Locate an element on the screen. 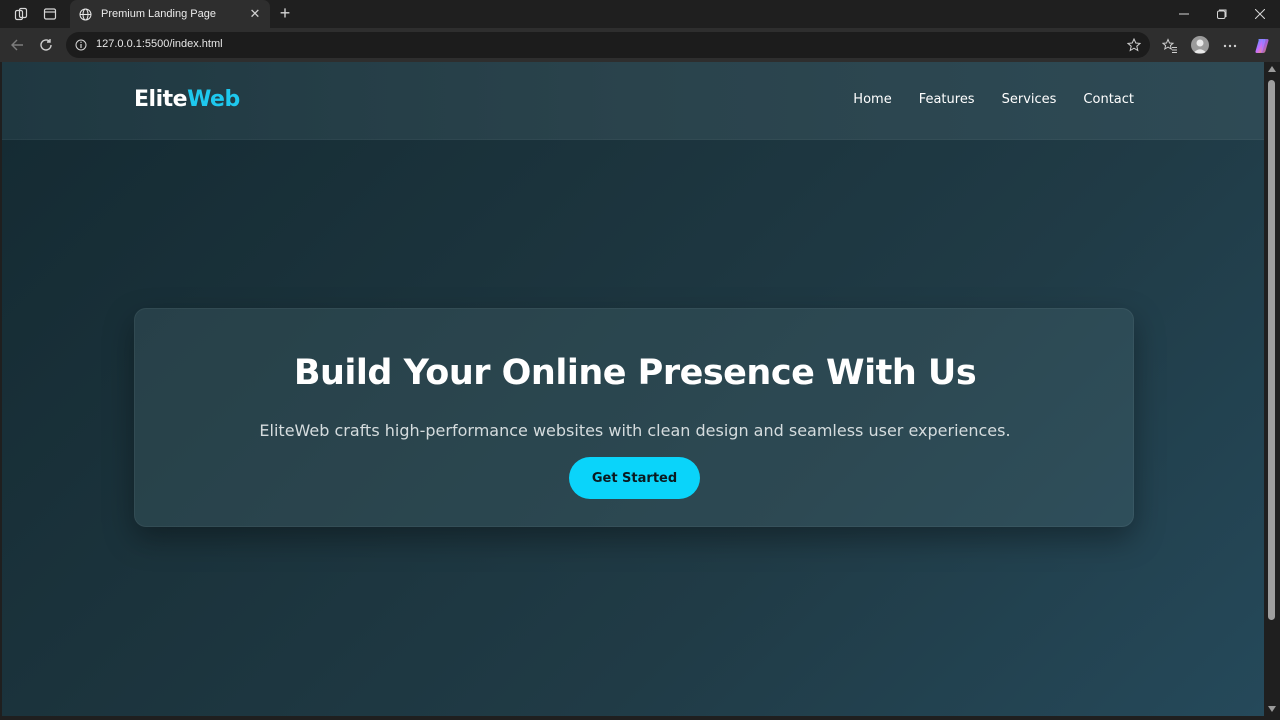 Image resolution: width=1280 pixels, height=720 pixels. plus-icon: + is located at coordinates (285, 13).